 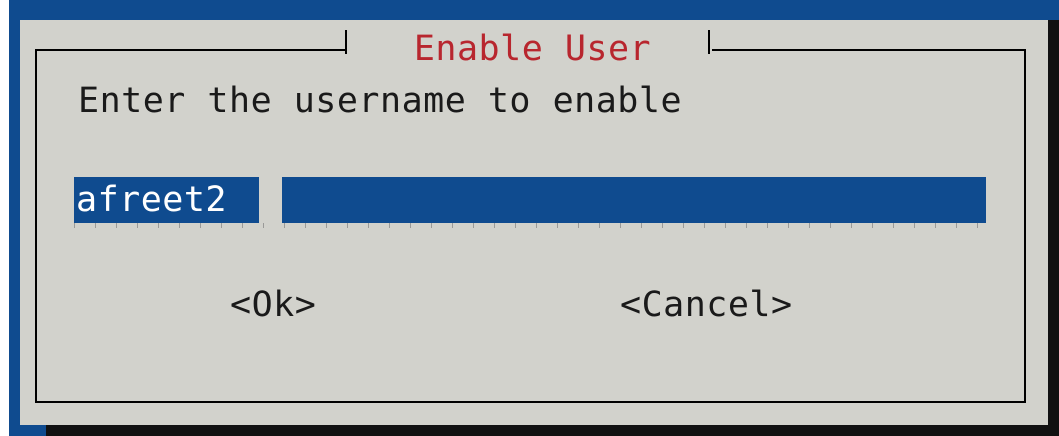 What do you see at coordinates (706, 305) in the screenshot?
I see `cancel-button: <Cancel>` at bounding box center [706, 305].